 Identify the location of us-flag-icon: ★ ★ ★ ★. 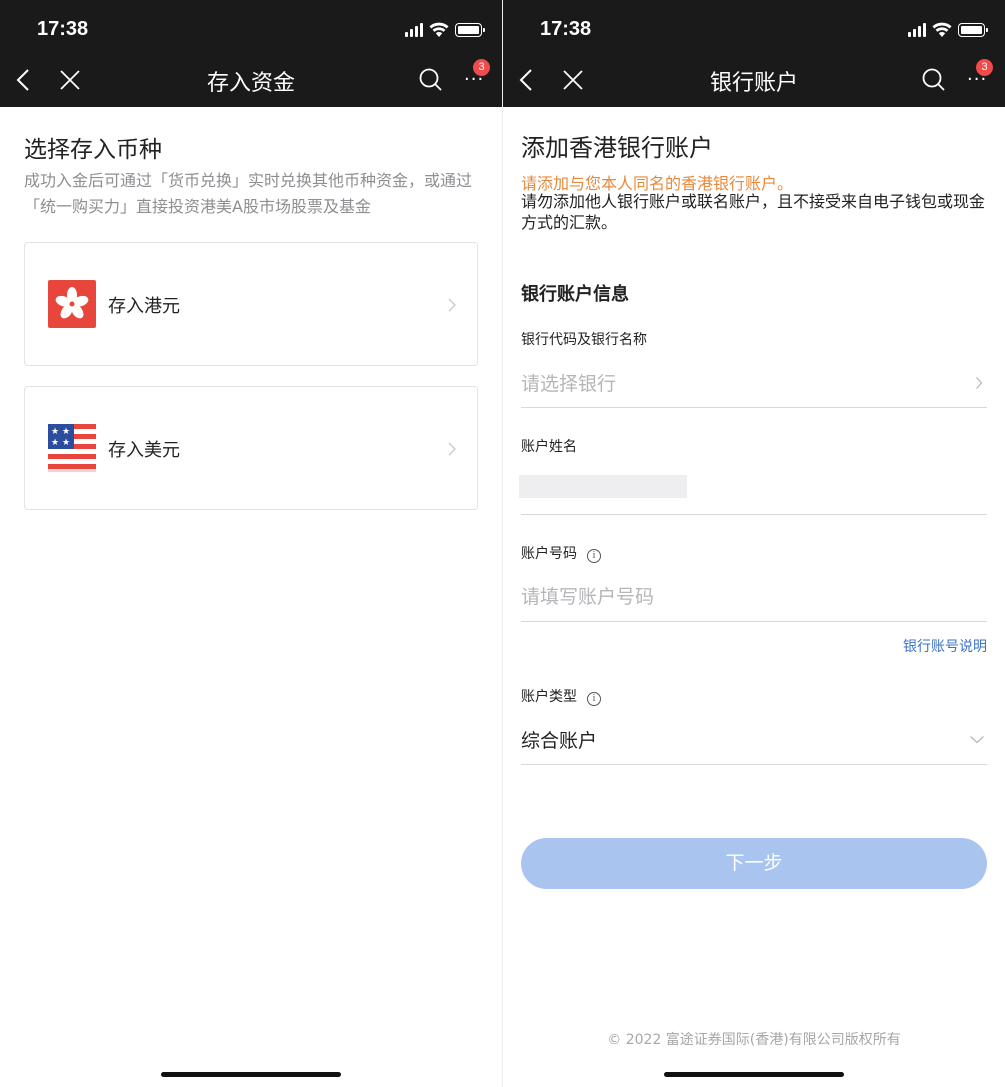
(72, 448).